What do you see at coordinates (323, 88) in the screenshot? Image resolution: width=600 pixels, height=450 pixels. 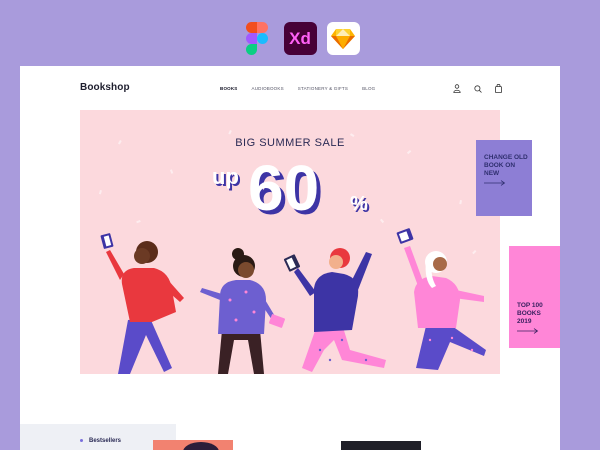 I see `nav-stationery-gifts: STATIONERY & GIFTS` at bounding box center [323, 88].